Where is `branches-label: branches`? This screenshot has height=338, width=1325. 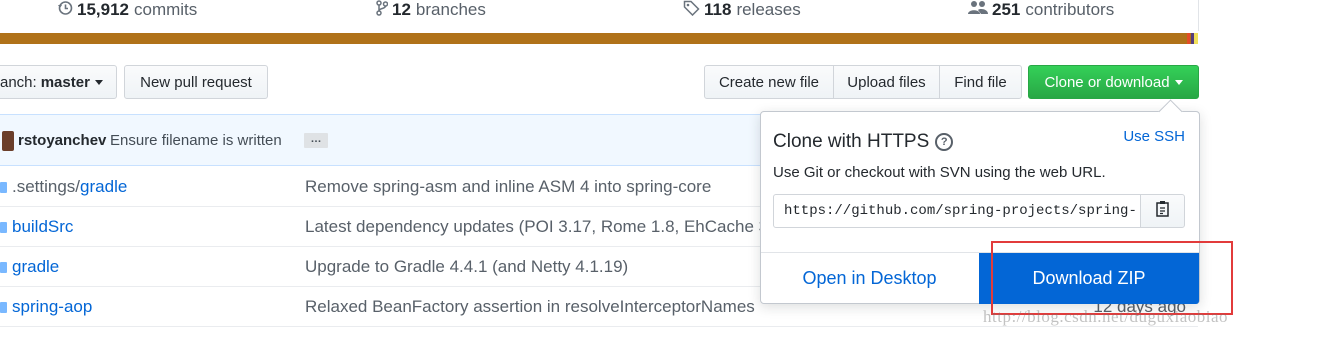 branches-label: branches is located at coordinates (450, 9).